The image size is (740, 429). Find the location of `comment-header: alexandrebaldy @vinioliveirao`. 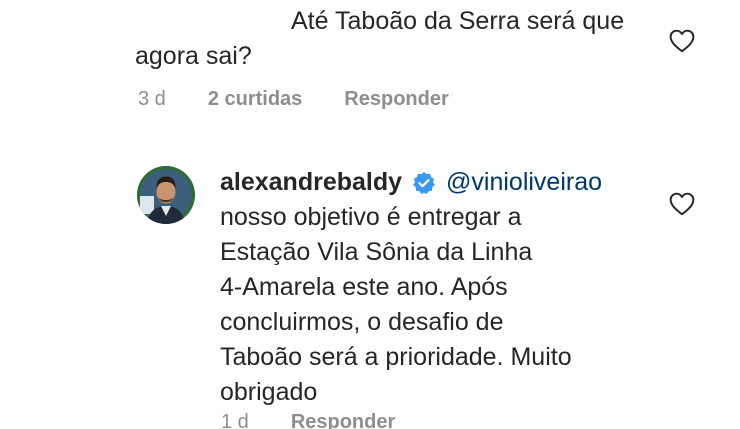

comment-header: alexandrebaldy @vinioliveirao is located at coordinates (435, 182).